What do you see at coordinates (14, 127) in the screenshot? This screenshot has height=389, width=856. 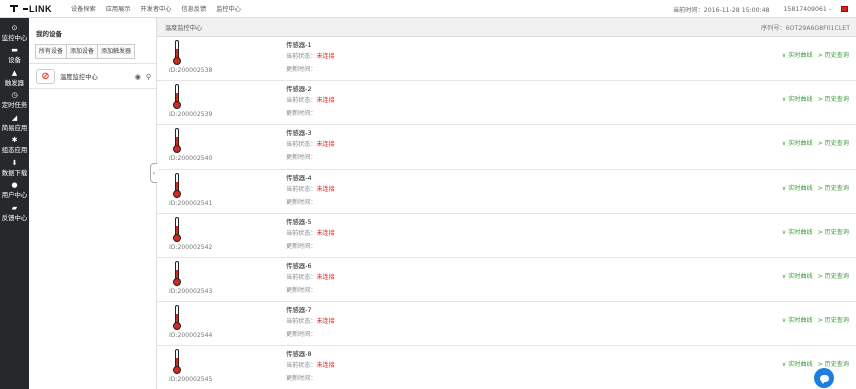 I see `sidebar-item-label: 简易应用` at bounding box center [14, 127].